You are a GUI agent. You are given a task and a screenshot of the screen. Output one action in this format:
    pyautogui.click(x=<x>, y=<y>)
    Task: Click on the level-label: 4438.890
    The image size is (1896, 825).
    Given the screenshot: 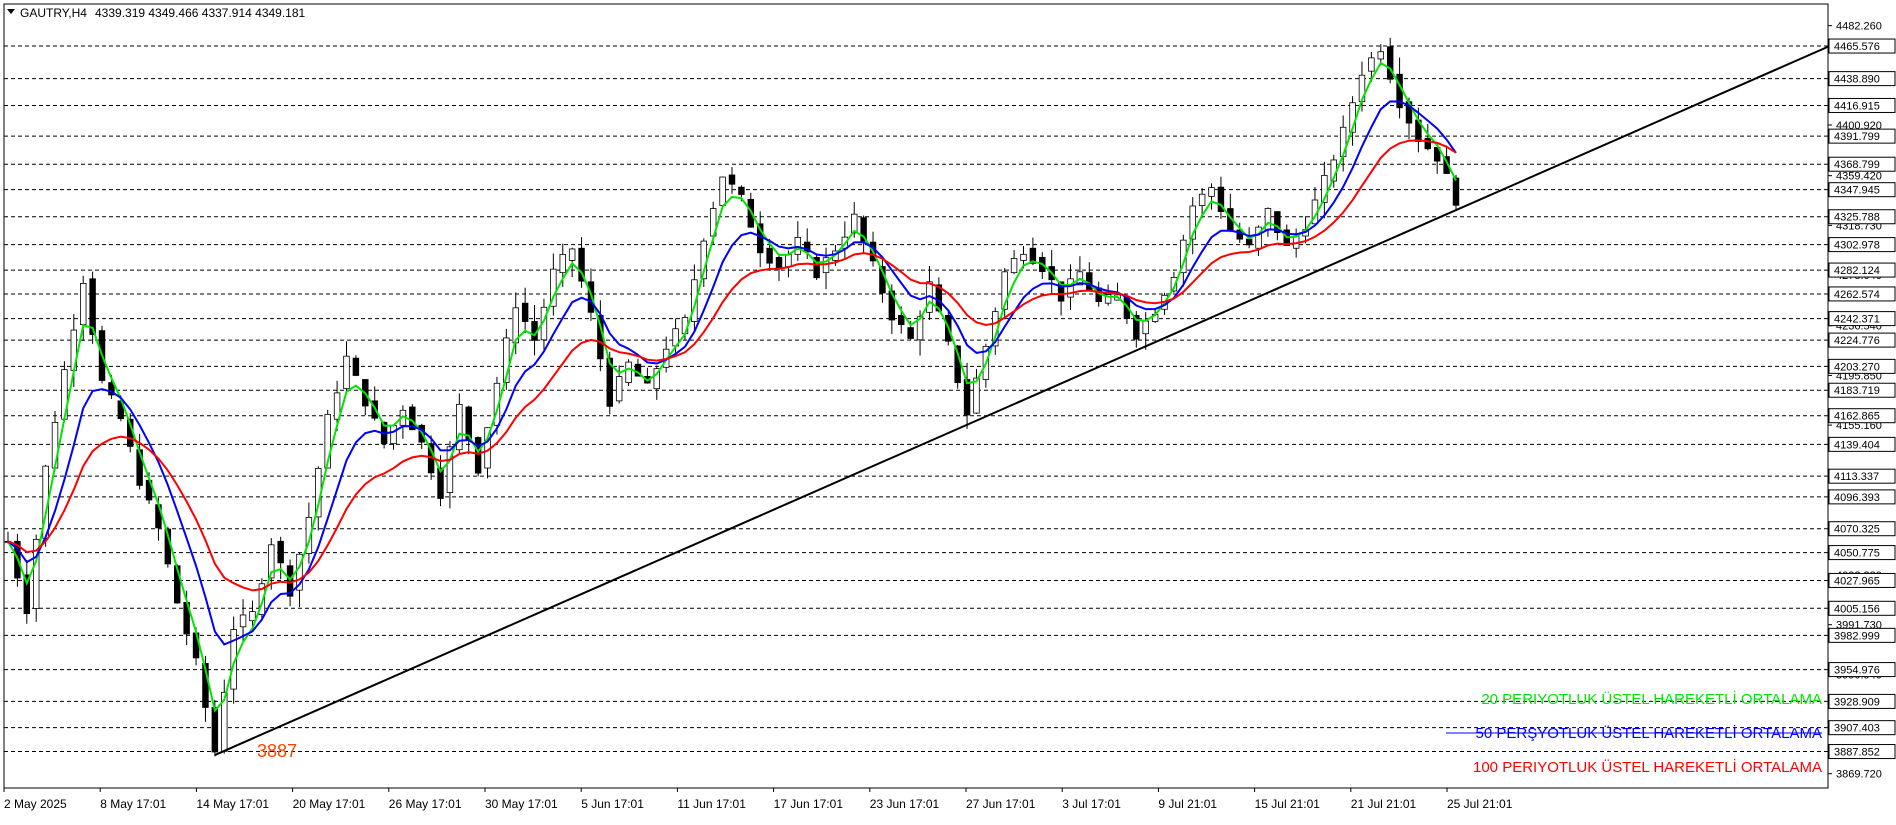 What is the action you would take?
    pyautogui.click(x=1857, y=80)
    